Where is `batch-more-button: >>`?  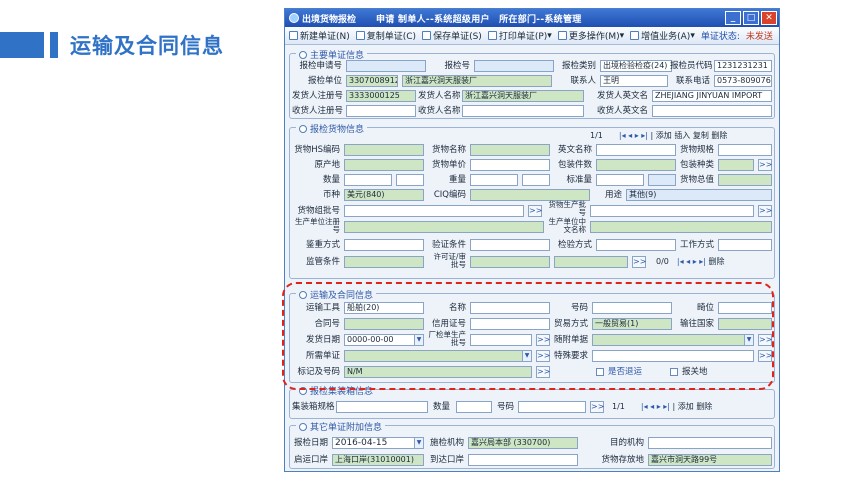 batch-more-button: >> is located at coordinates (535, 211).